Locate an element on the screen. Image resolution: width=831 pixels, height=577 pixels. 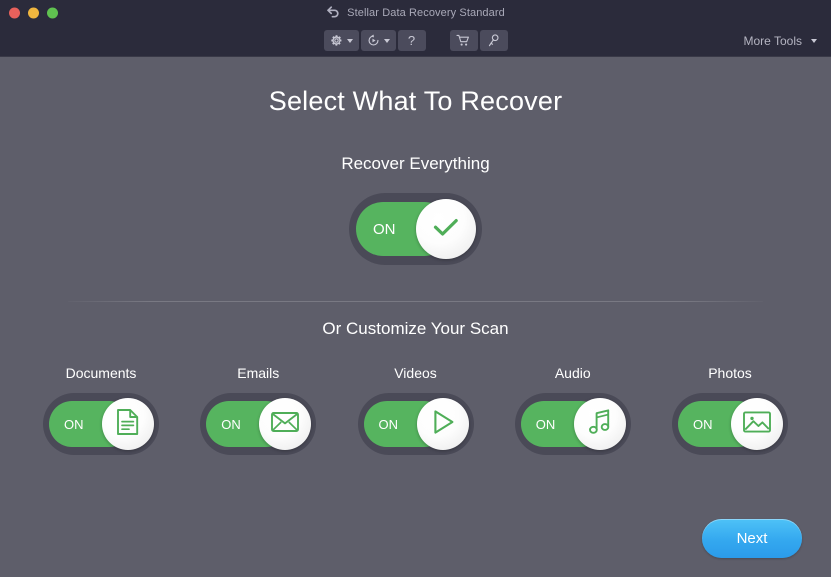
customize-scan-heading: Or Customize Your Scan is located at coordinates (415, 328).